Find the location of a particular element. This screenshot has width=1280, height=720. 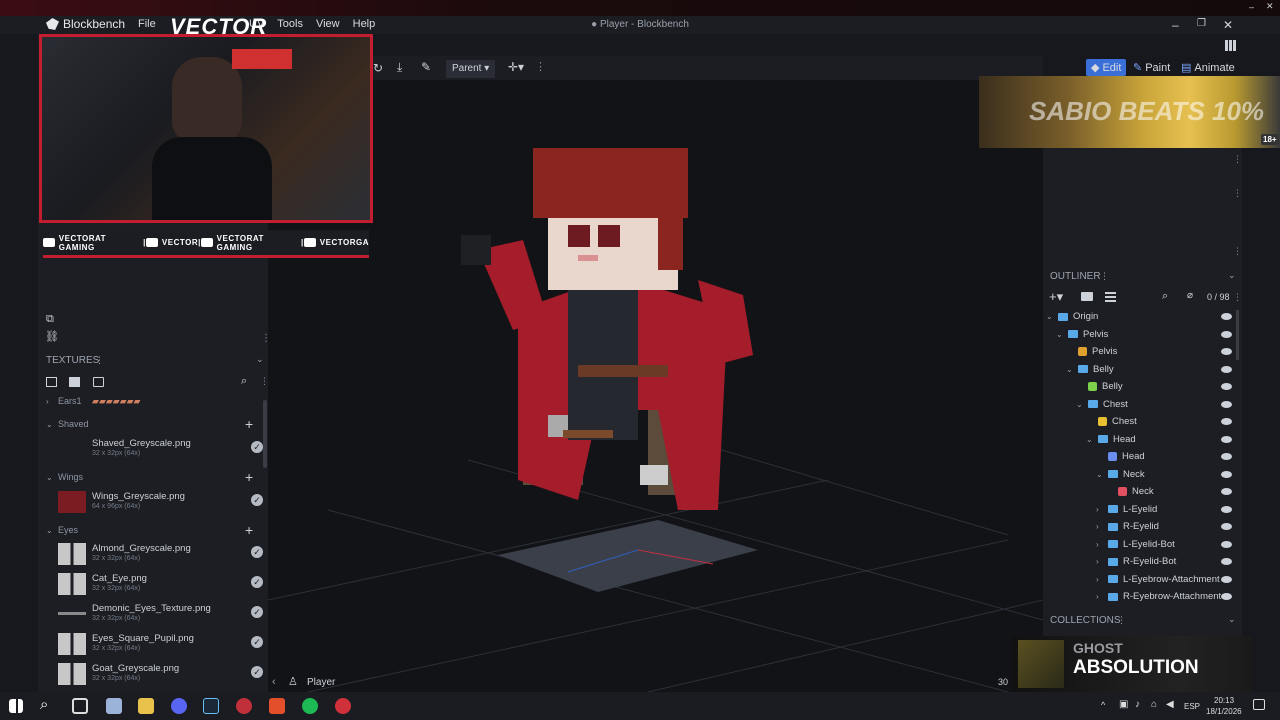

outliner-row: › R-Eyelid-Bot is located at coordinates (1136, 561).